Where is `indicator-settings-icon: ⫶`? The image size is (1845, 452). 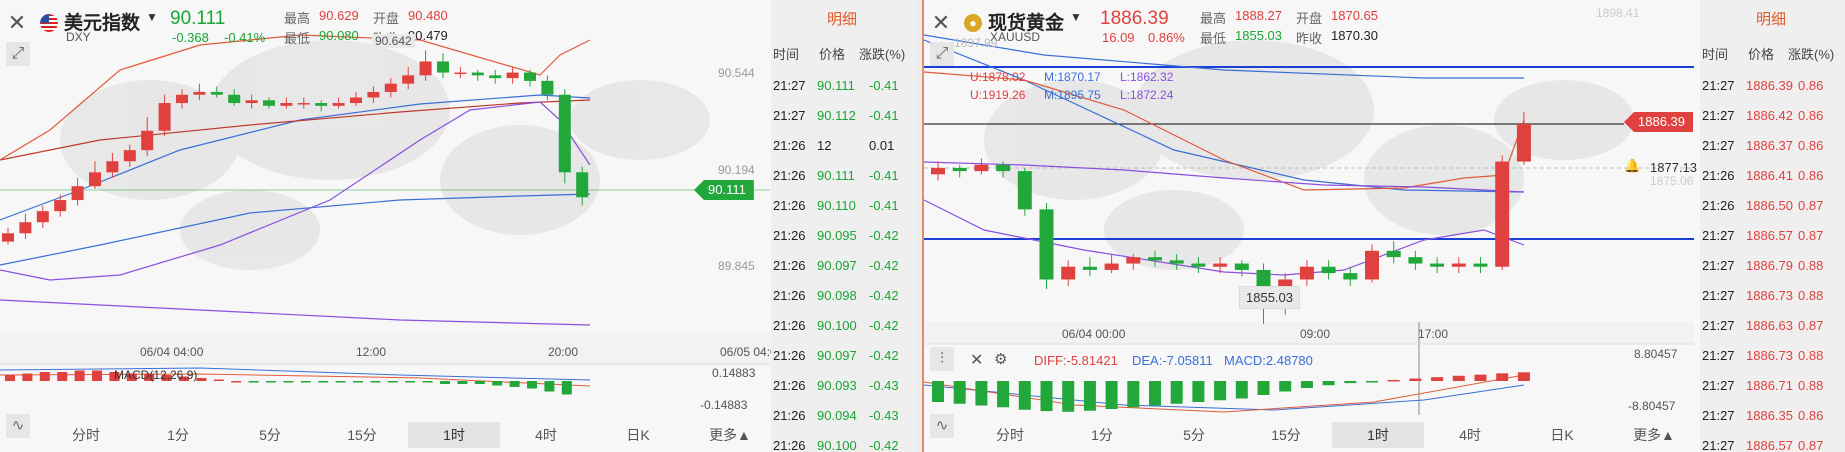
indicator-settings-icon: ⫶ is located at coordinates (942, 359).